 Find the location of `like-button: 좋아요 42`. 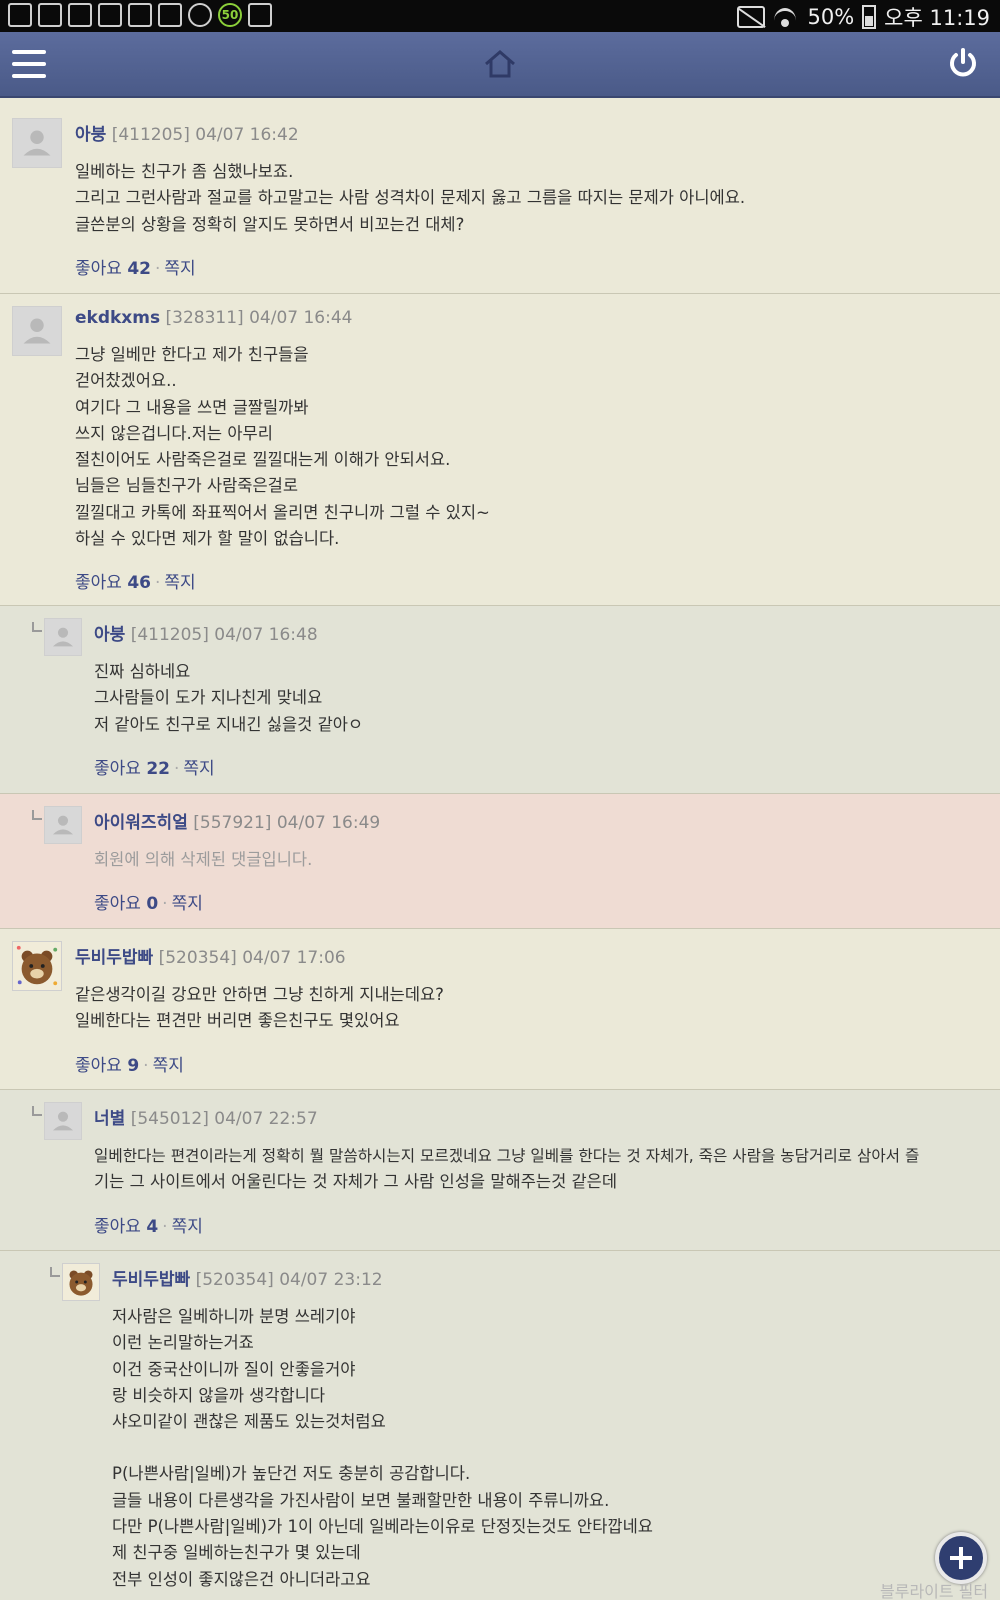

like-button: 좋아요 42 is located at coordinates (113, 269).